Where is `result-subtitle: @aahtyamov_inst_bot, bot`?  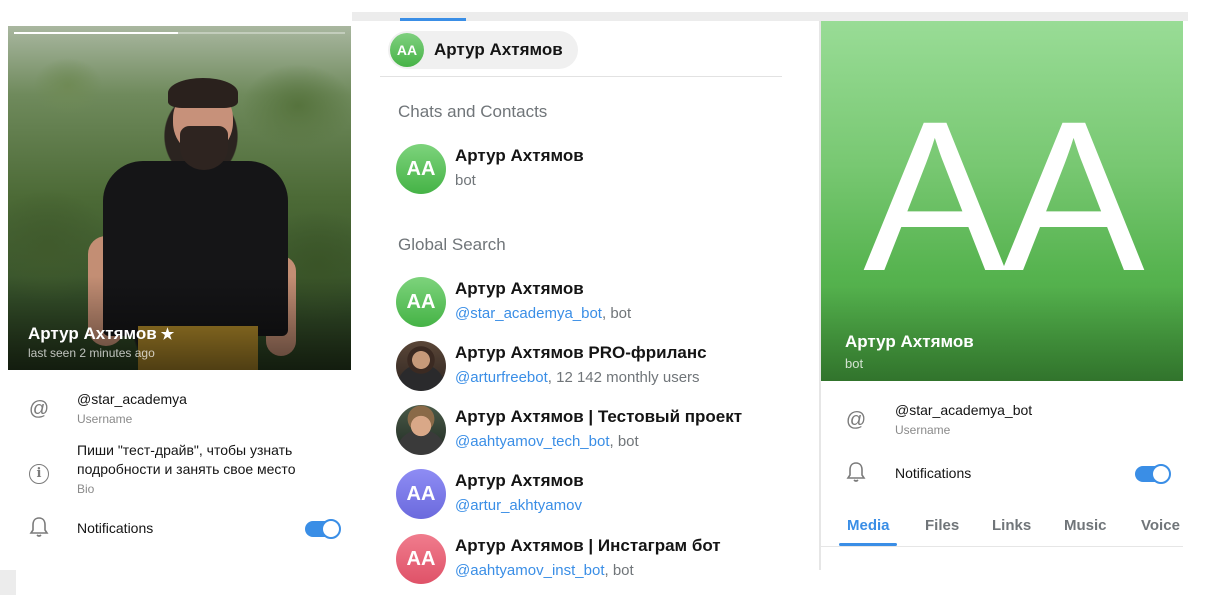 result-subtitle: @aahtyamov_inst_bot, bot is located at coordinates (544, 570).